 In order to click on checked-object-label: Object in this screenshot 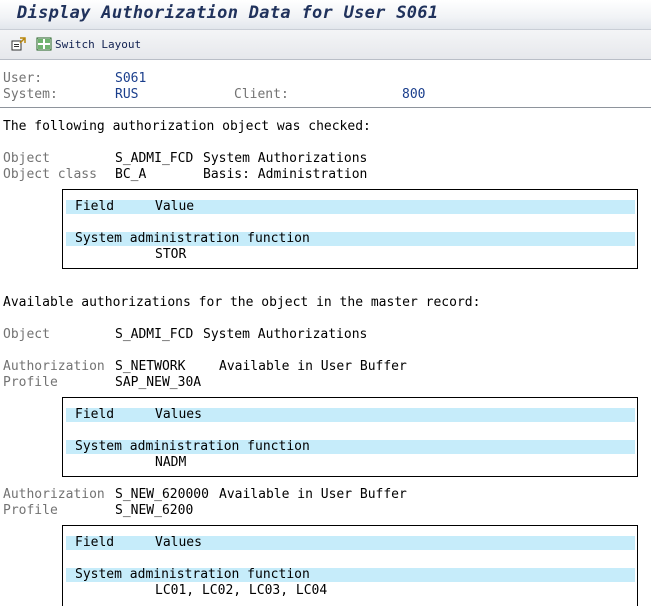, I will do `click(26, 158)`.